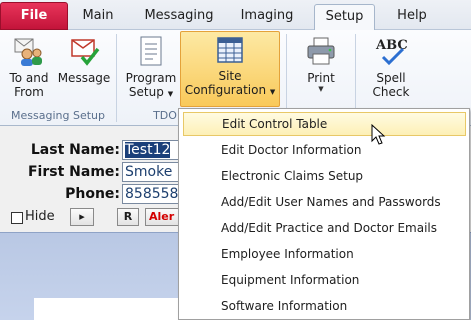 This screenshot has width=471, height=320. I want to click on tab-setup: Setup, so click(344, 17).